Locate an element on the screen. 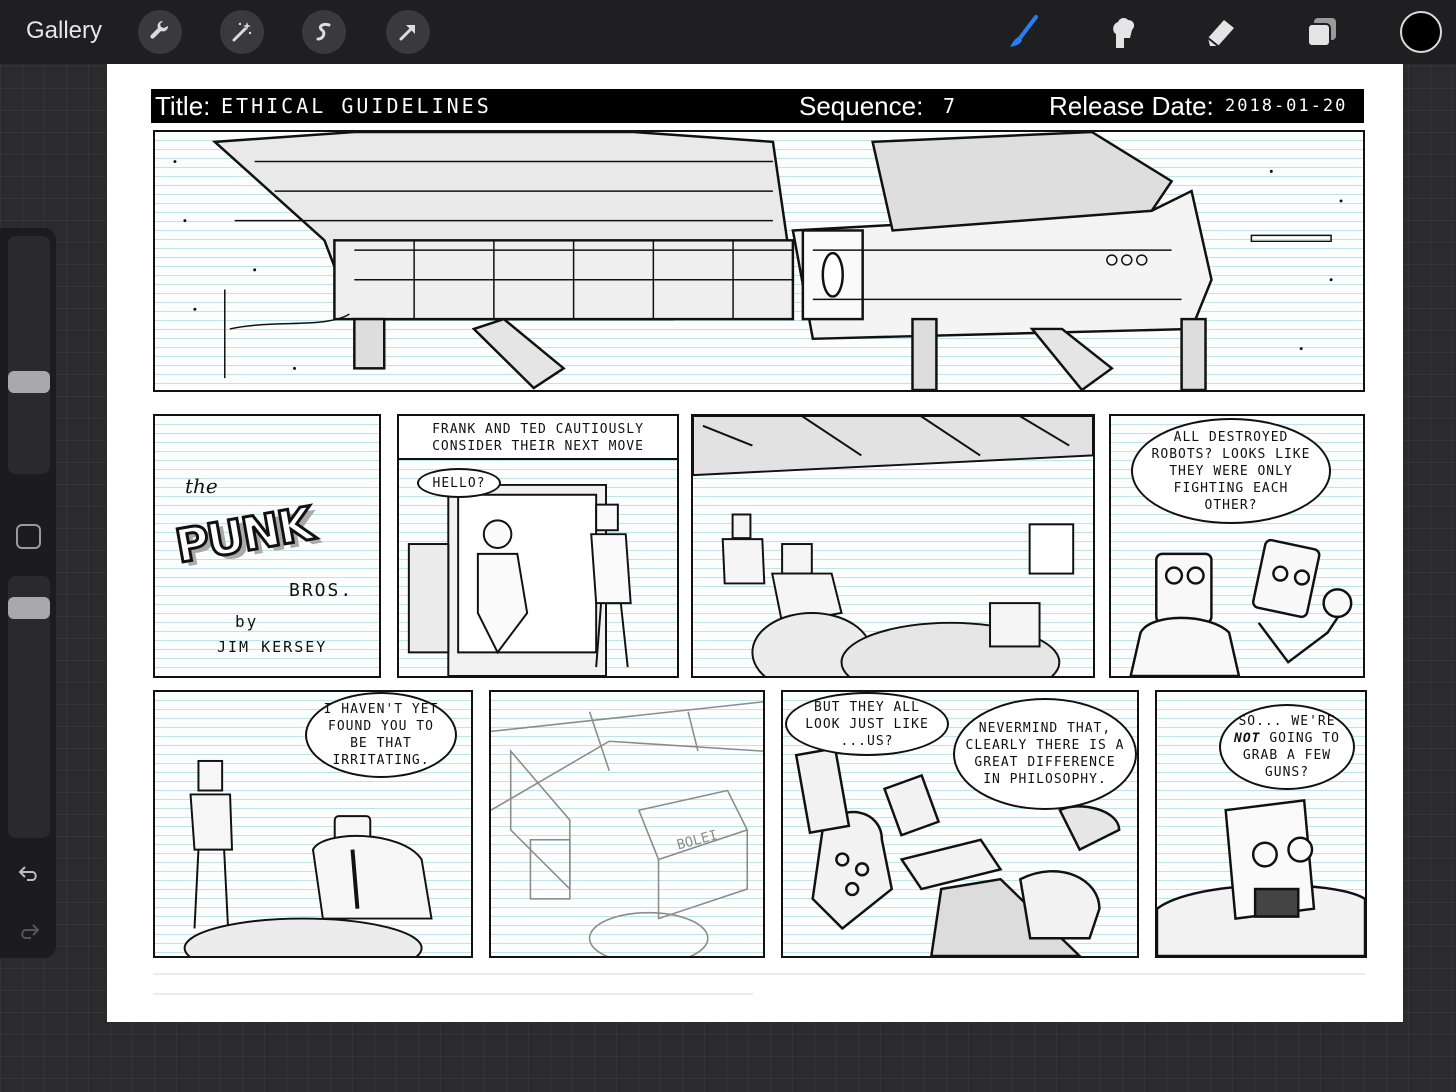 The width and height of the screenshot is (1456, 1092). smudge-icon is located at coordinates (1124, 32).